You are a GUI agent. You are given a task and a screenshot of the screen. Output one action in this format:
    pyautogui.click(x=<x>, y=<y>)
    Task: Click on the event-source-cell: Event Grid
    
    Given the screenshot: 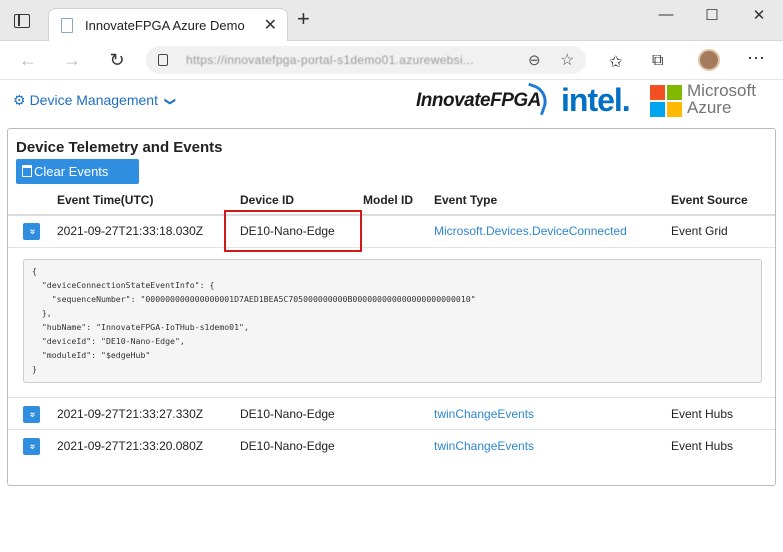 What is the action you would take?
    pyautogui.click(x=699, y=231)
    